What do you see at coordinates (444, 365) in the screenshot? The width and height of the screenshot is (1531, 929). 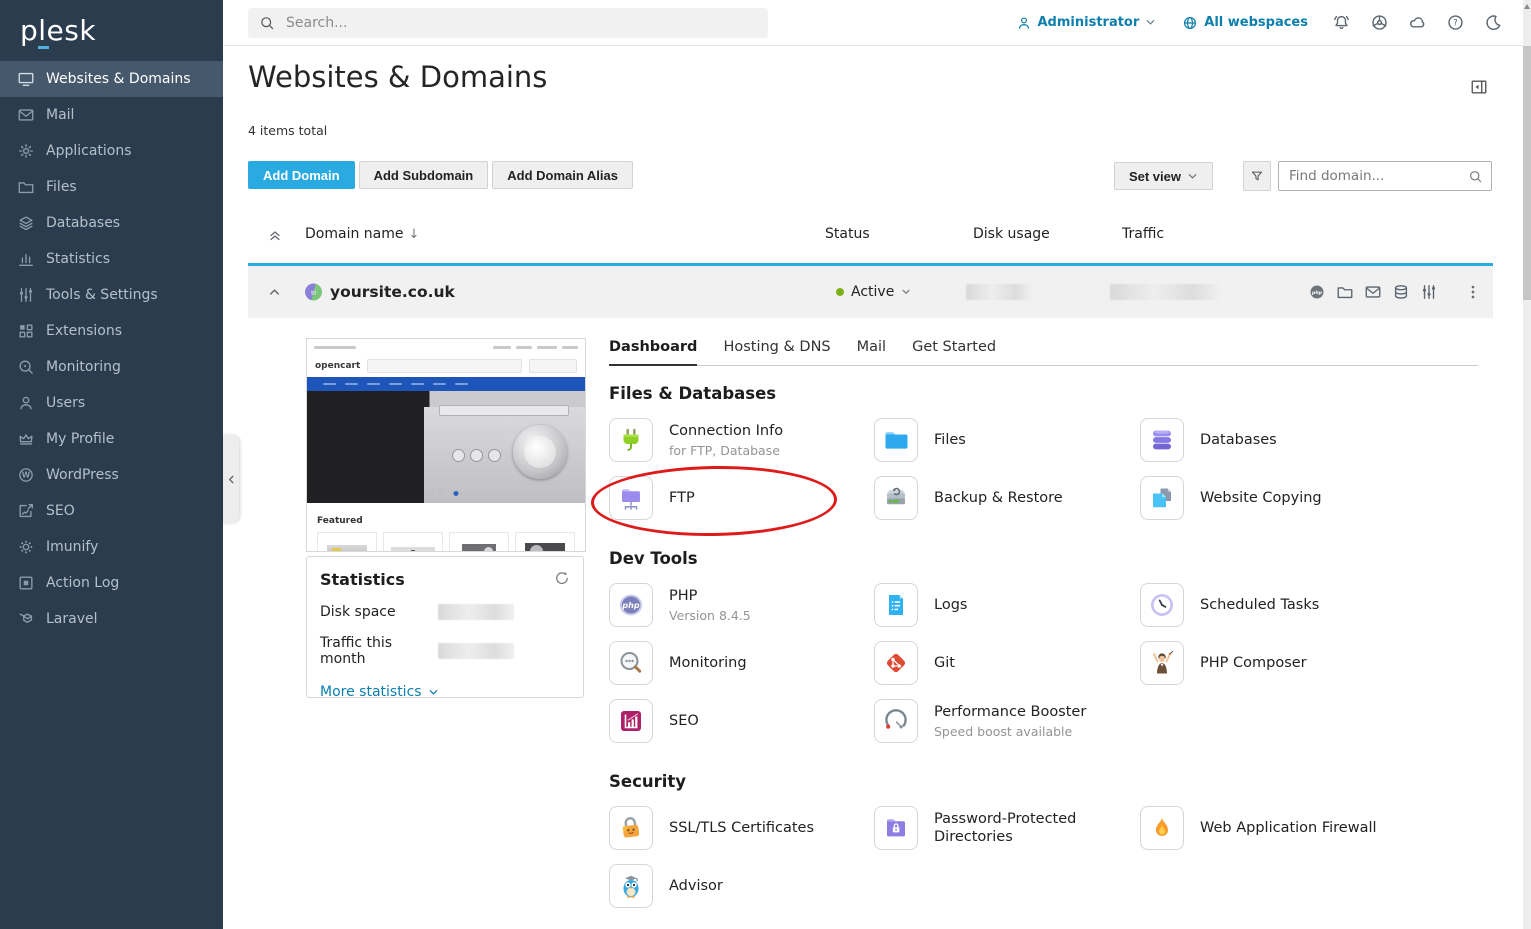 I see `thumb-search-box` at bounding box center [444, 365].